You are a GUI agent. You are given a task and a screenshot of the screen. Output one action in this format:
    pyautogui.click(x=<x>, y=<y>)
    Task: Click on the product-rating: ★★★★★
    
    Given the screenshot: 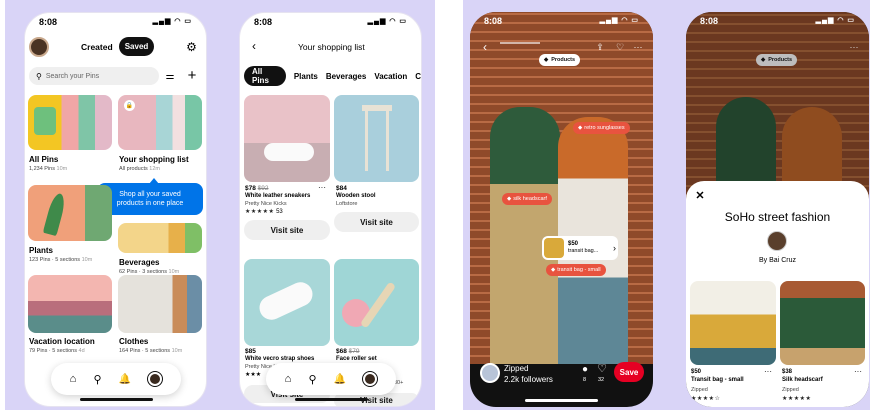 What is the action you would take?
    pyautogui.click(x=797, y=399)
    